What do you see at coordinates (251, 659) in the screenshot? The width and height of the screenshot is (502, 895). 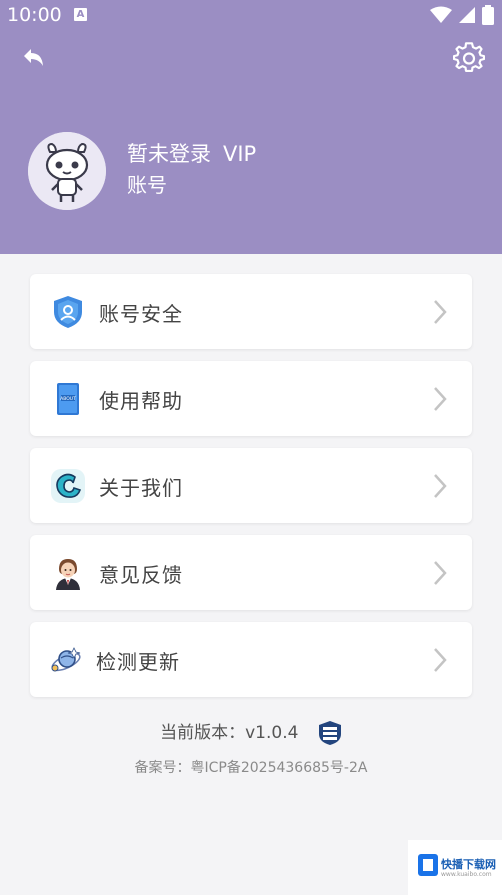 I see `menu-item-check-update: 检测更新` at bounding box center [251, 659].